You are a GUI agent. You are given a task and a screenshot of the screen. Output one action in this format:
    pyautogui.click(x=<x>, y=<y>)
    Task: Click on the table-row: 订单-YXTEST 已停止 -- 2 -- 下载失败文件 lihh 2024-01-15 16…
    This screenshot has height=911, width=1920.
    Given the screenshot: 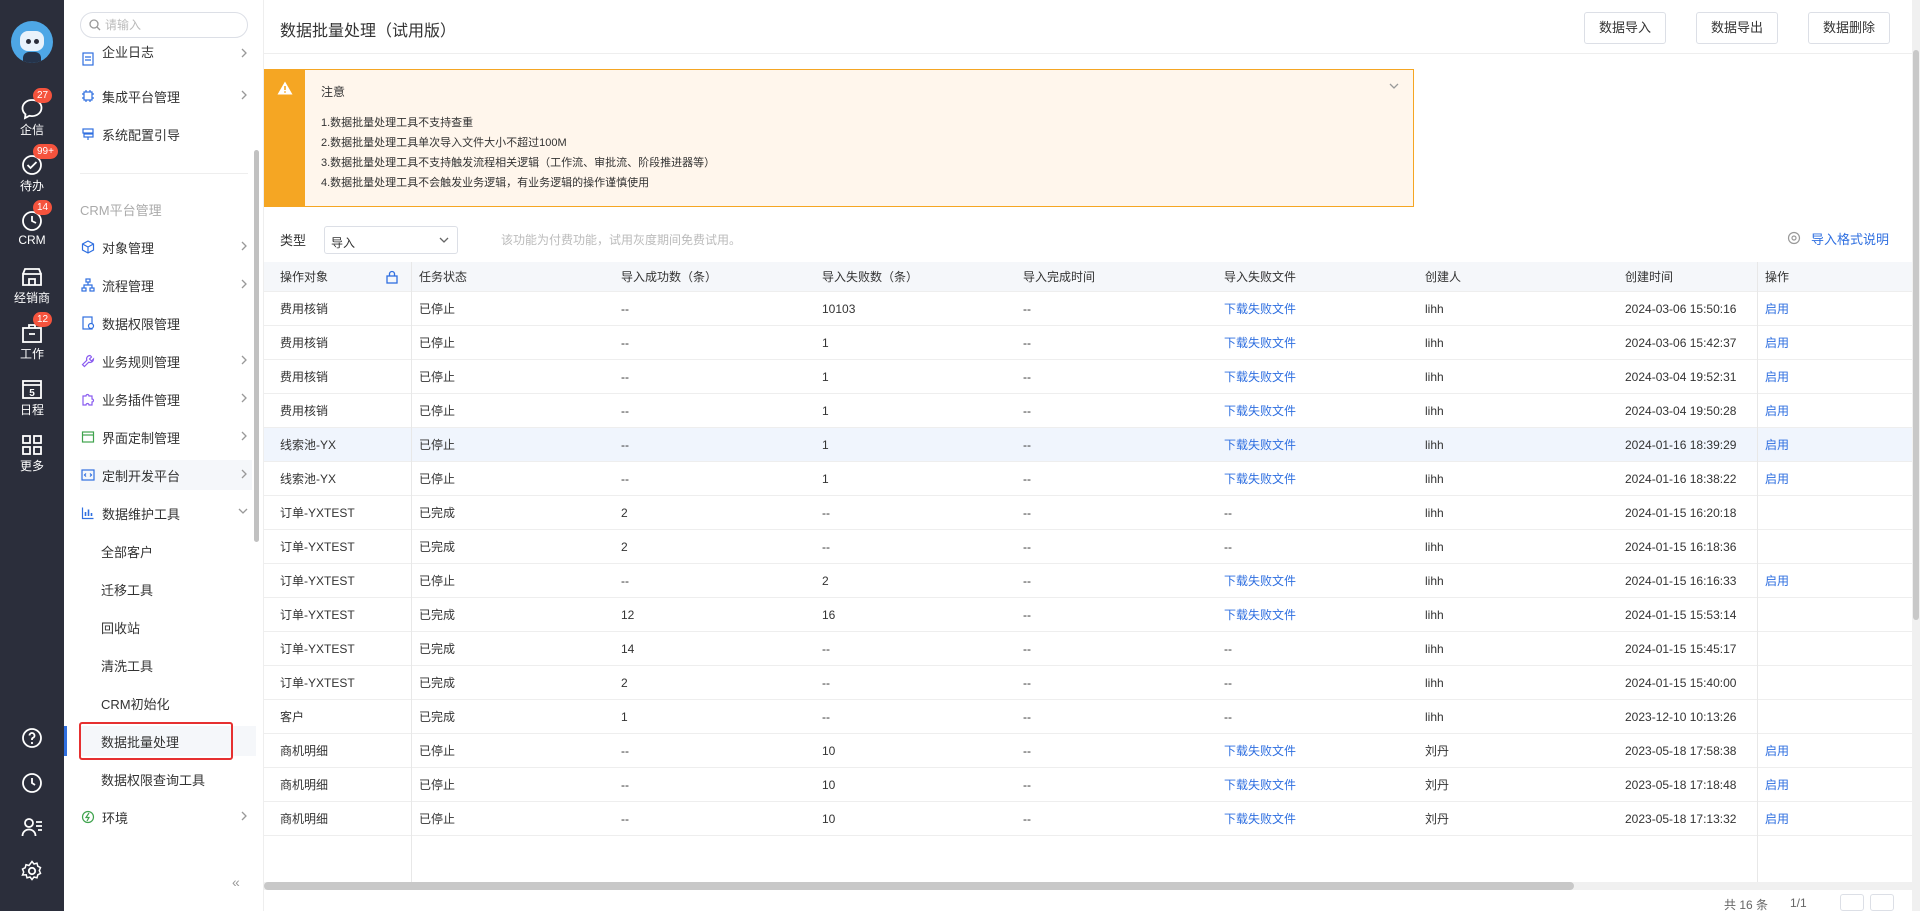 What is the action you would take?
    pyautogui.click(x=1088, y=581)
    